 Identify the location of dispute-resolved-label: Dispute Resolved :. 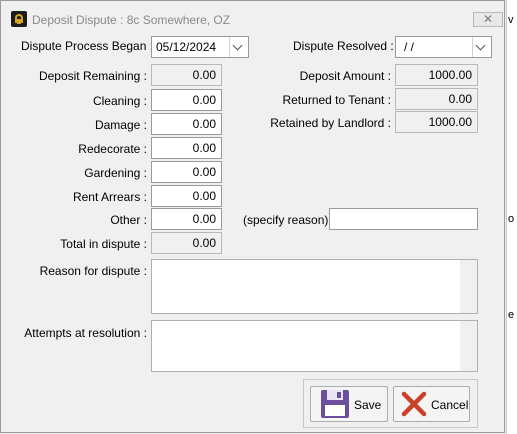
(343, 46).